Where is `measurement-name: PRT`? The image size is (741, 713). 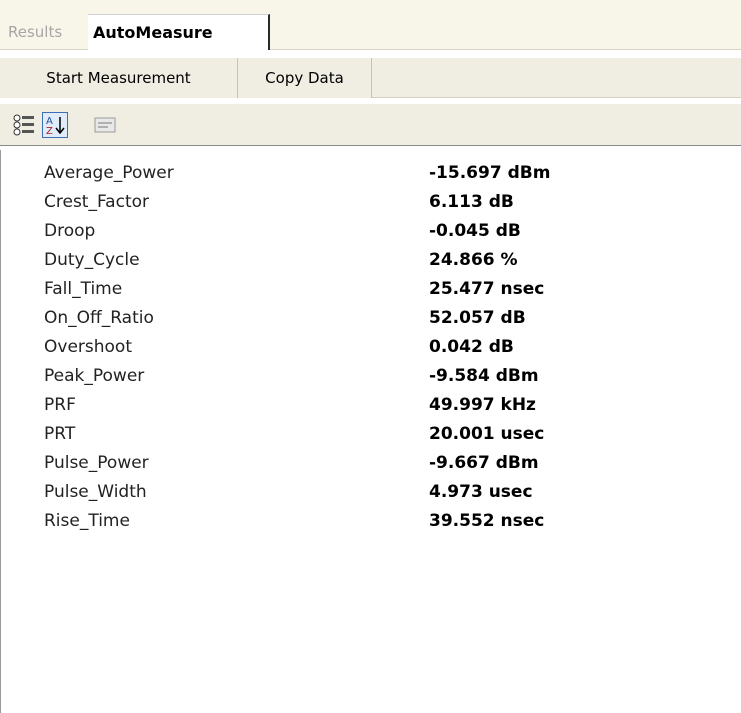
measurement-name: PRT is located at coordinates (60, 434).